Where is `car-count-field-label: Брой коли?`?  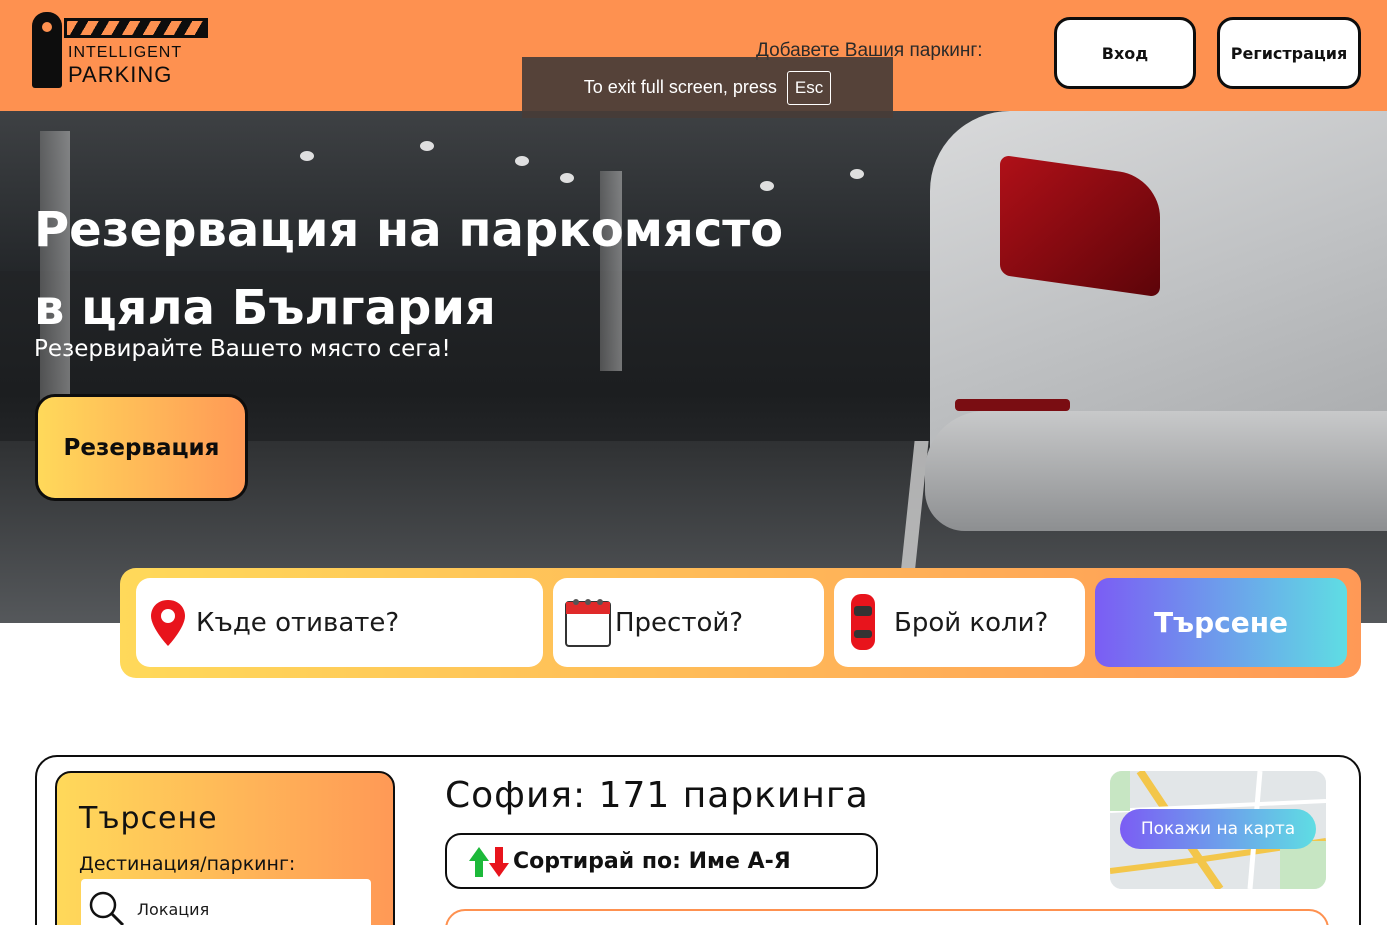
car-count-field-label: Брой коли? is located at coordinates (971, 622).